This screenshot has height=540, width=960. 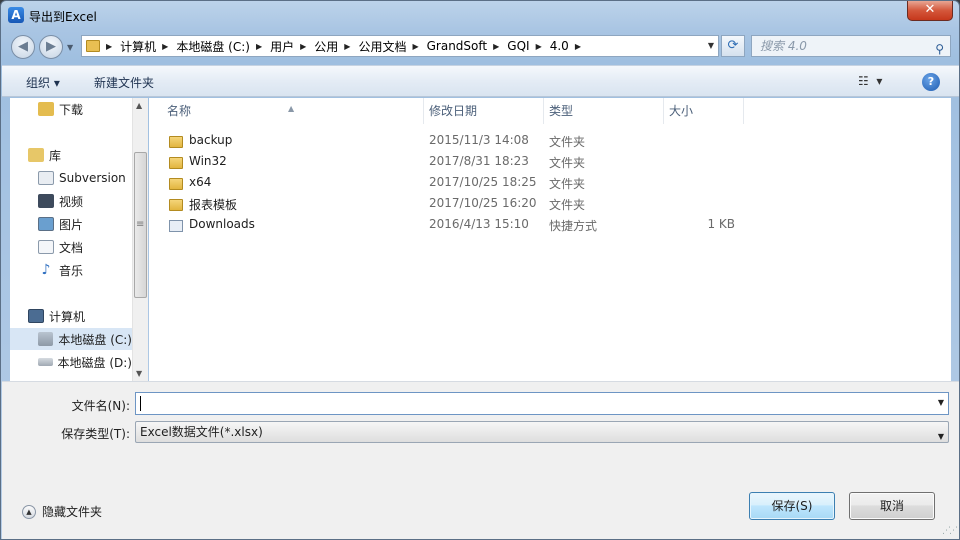 I want to click on table-row: Win32 2017/8/31 18:23 文件夹, so click(x=550, y=162).